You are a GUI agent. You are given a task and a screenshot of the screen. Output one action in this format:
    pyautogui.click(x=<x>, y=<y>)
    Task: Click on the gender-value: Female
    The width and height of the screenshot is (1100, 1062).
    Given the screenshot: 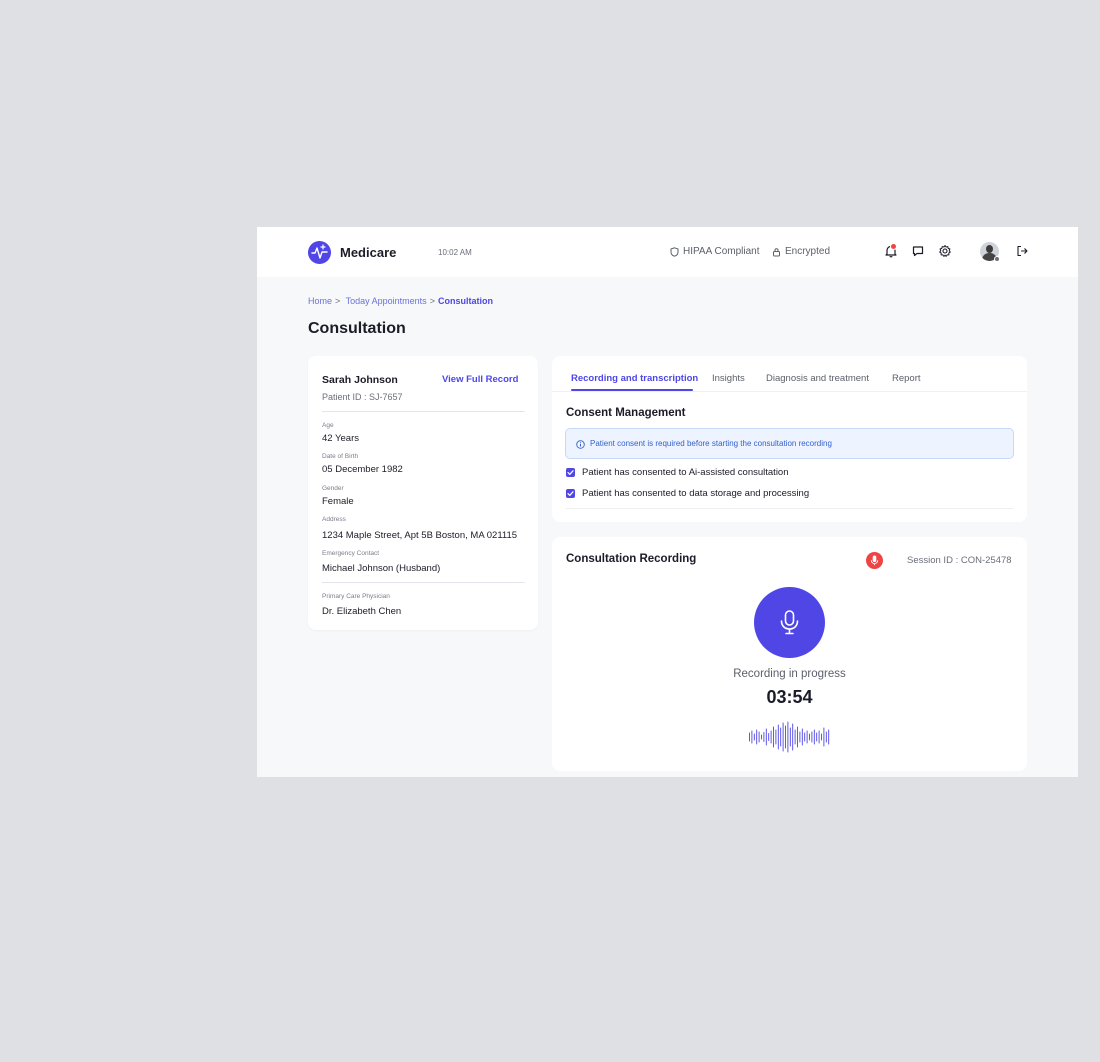 What is the action you would take?
    pyautogui.click(x=338, y=501)
    